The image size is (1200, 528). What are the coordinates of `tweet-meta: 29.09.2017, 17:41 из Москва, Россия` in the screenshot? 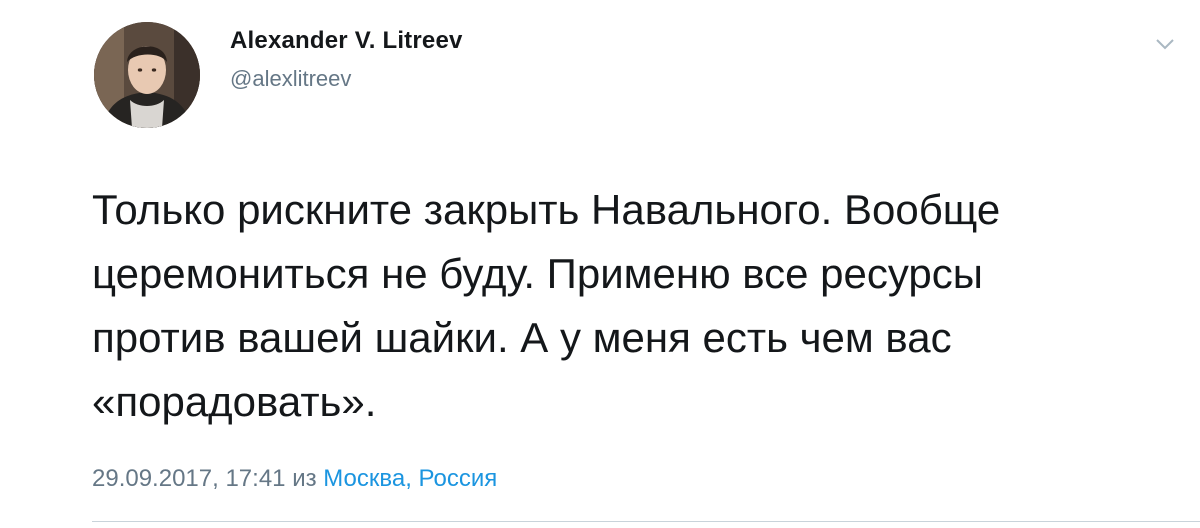 It's located at (294, 479).